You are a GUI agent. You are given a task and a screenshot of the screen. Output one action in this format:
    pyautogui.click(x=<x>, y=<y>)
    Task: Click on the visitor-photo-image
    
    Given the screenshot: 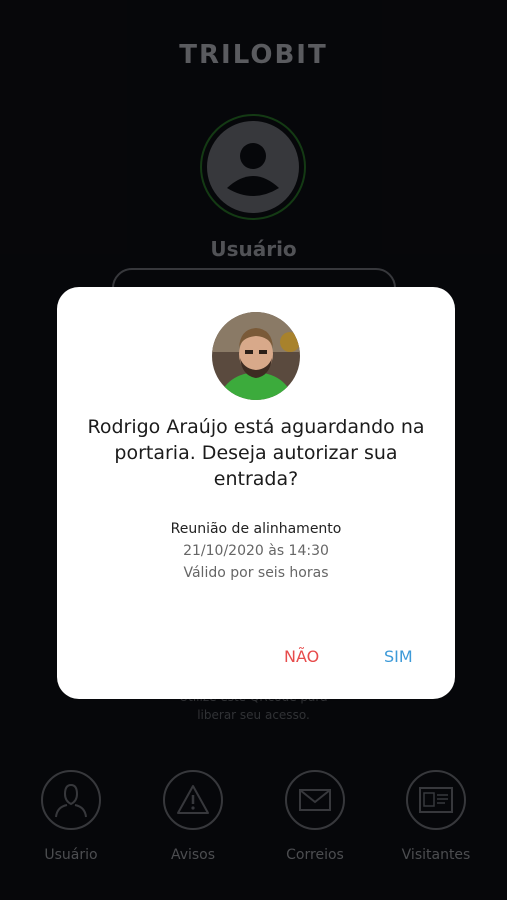 What is the action you would take?
    pyautogui.click(x=256, y=356)
    